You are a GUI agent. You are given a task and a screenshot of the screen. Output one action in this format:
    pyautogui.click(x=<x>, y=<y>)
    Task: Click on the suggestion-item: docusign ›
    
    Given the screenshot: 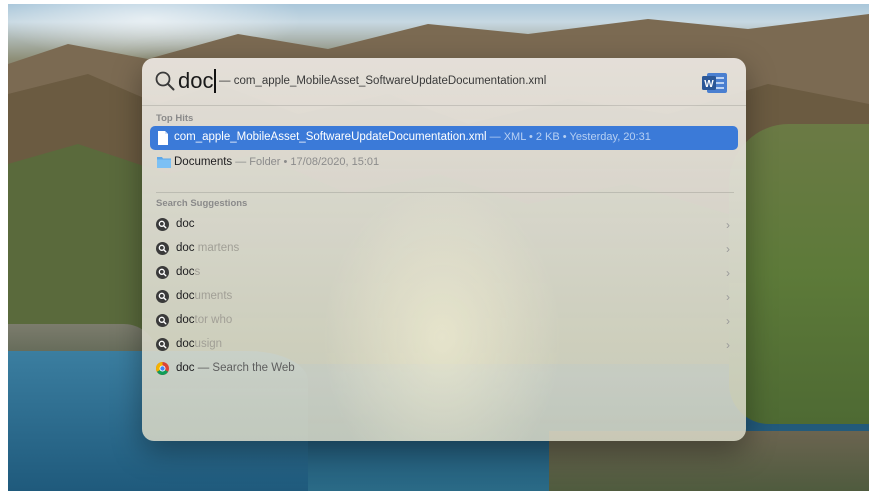 What is the action you would take?
    pyautogui.click(x=444, y=345)
    